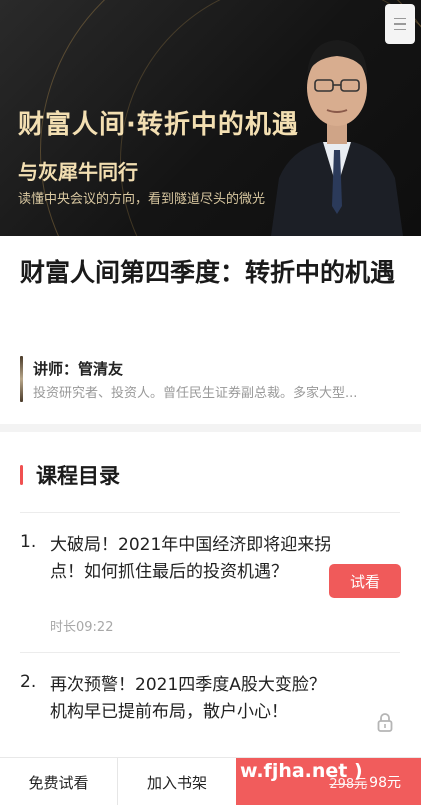  I want to click on add-to-shelf-button: 加入书架, so click(177, 781).